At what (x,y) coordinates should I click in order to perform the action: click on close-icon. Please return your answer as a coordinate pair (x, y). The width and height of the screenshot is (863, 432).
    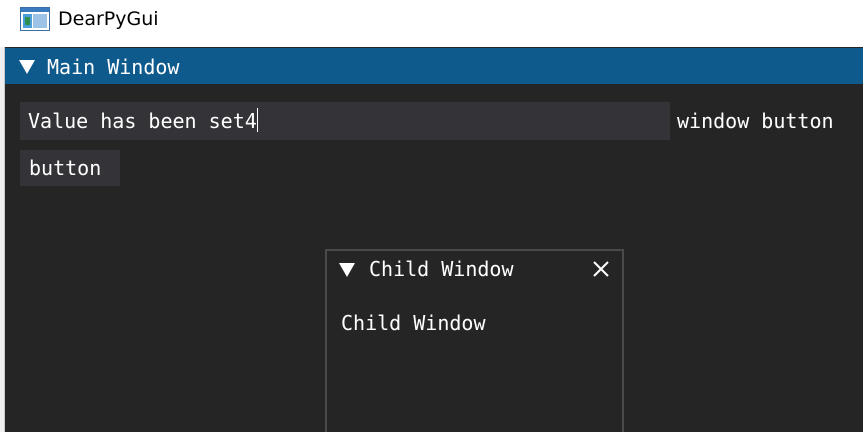
    Looking at the image, I should click on (601, 269).